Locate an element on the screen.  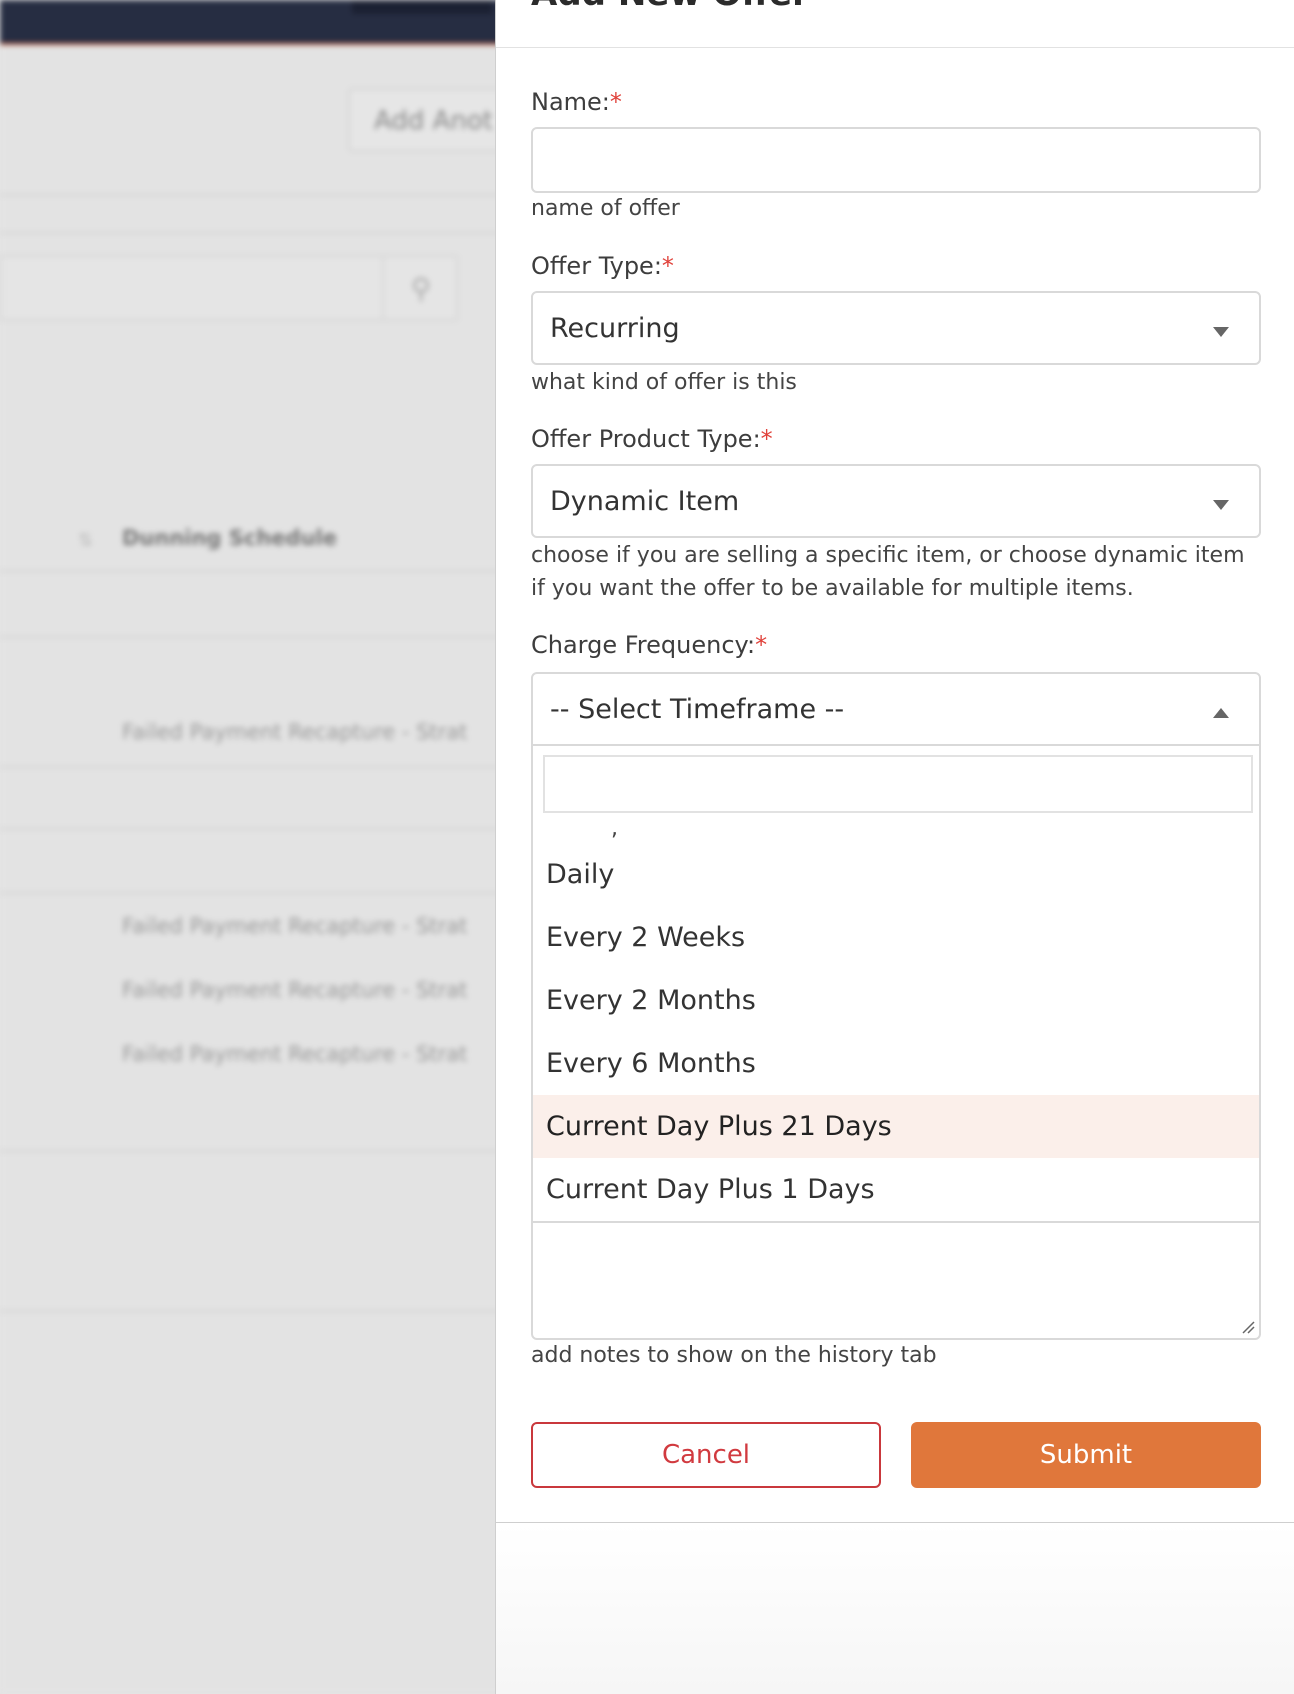
chevron-up-icon is located at coordinates (1221, 713).